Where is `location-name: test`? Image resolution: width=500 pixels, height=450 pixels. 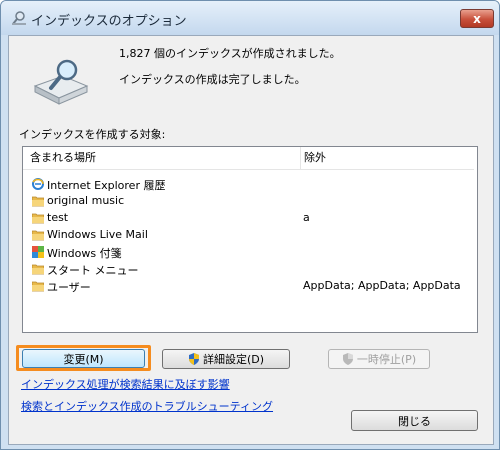
location-name: test is located at coordinates (58, 217).